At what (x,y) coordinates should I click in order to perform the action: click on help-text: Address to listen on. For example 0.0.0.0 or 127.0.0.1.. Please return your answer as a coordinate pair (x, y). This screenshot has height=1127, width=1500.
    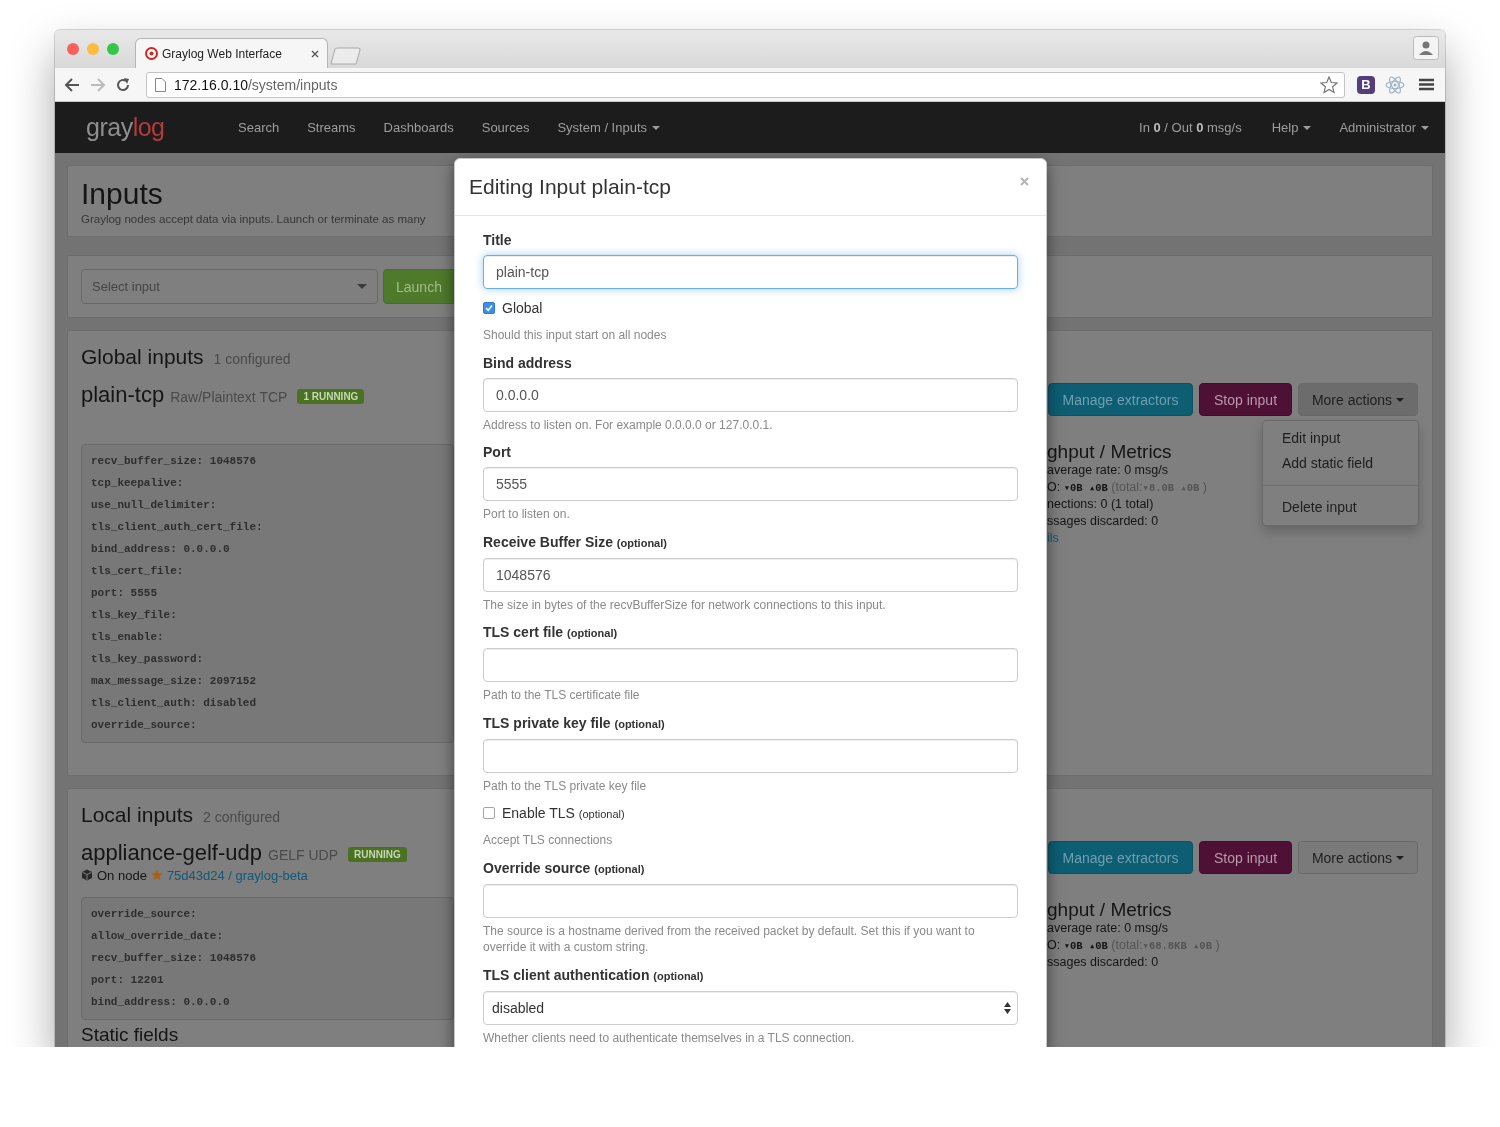
    Looking at the image, I should click on (628, 424).